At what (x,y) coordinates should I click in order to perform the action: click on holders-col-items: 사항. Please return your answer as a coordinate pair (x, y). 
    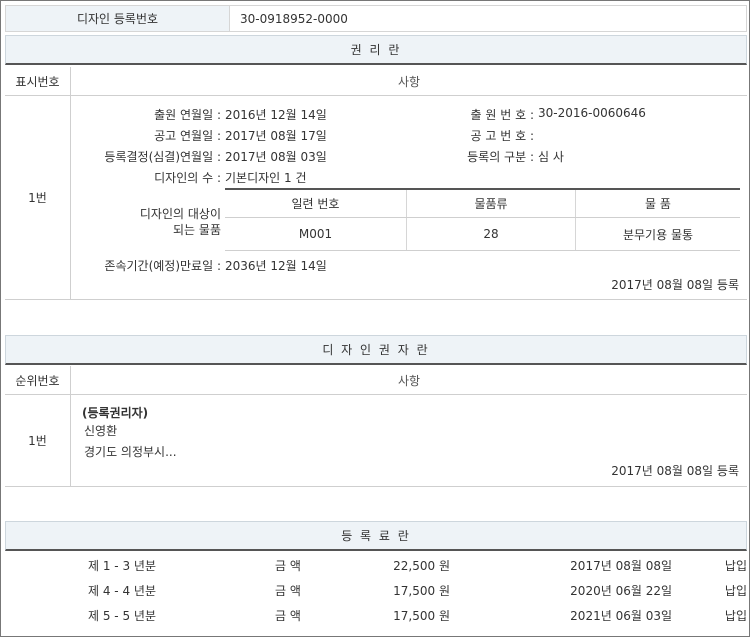
    Looking at the image, I should click on (409, 380).